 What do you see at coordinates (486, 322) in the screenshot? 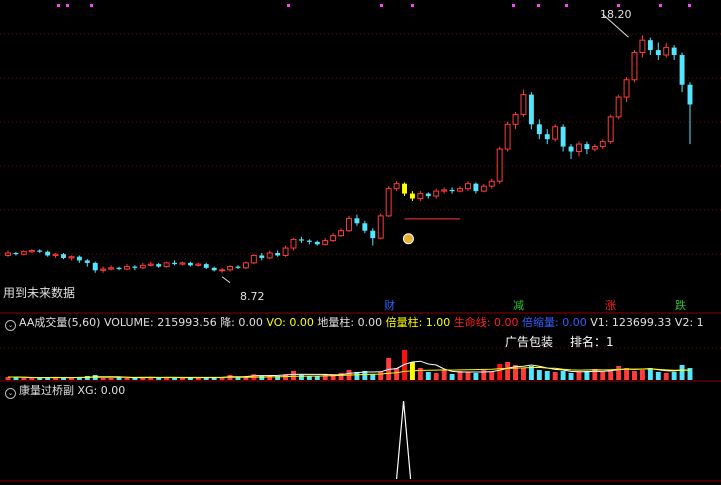
I see `lifeline-value: 生命线: 0.00` at bounding box center [486, 322].